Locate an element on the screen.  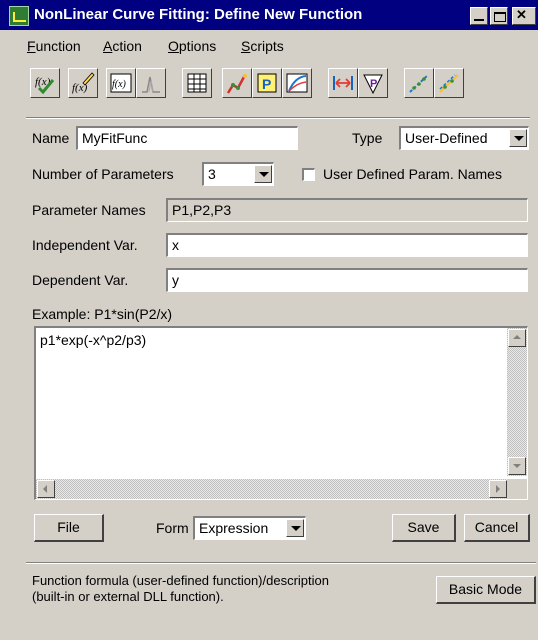
toolbar-separator is located at coordinates (278, 118).